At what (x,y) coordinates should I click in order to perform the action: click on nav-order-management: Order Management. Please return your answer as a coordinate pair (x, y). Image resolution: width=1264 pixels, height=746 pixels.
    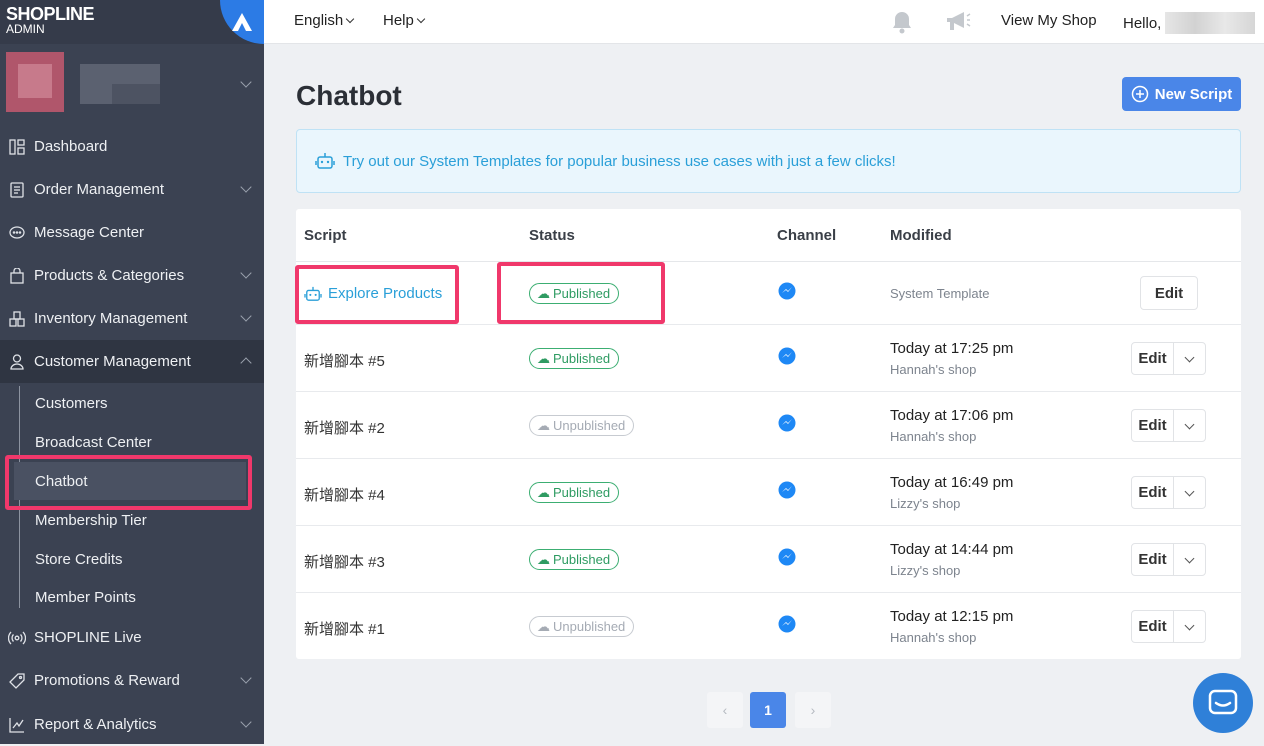
    Looking at the image, I should click on (132, 189).